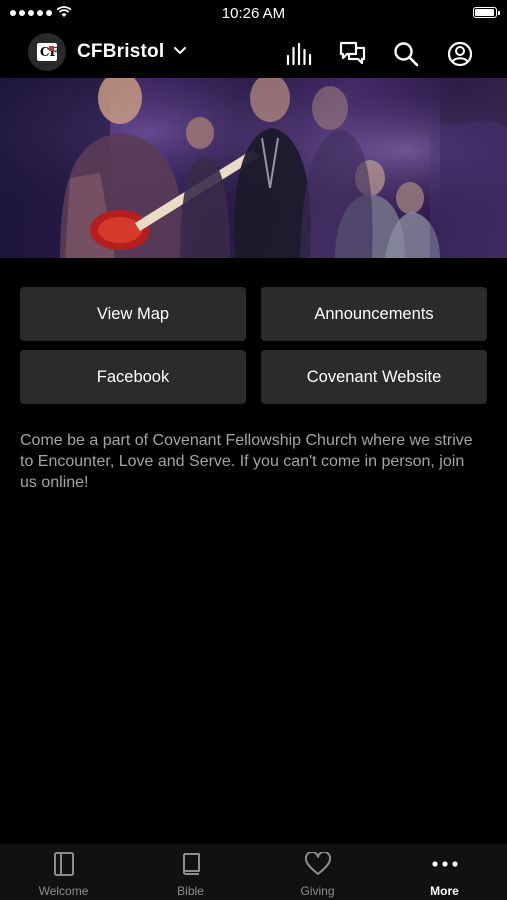  I want to click on tab-more: More, so click(444, 872).